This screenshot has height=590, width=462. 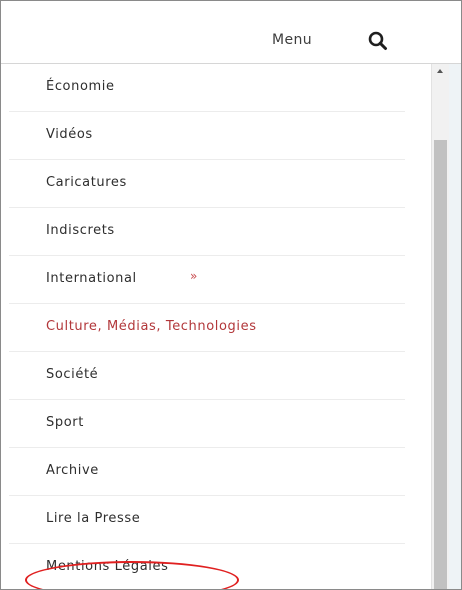 I want to click on scroll-up-arrow-icon, so click(x=440, y=71).